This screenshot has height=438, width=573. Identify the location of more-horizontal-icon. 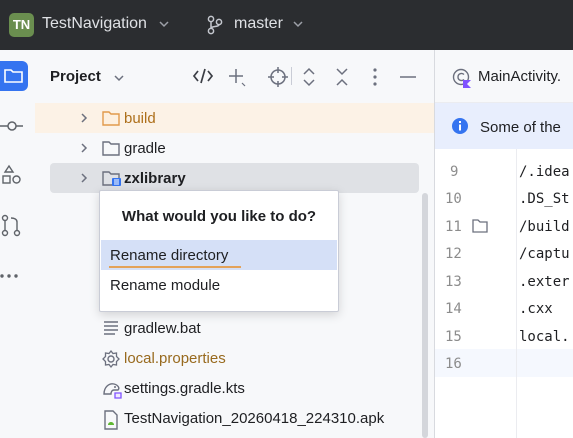
(9, 276).